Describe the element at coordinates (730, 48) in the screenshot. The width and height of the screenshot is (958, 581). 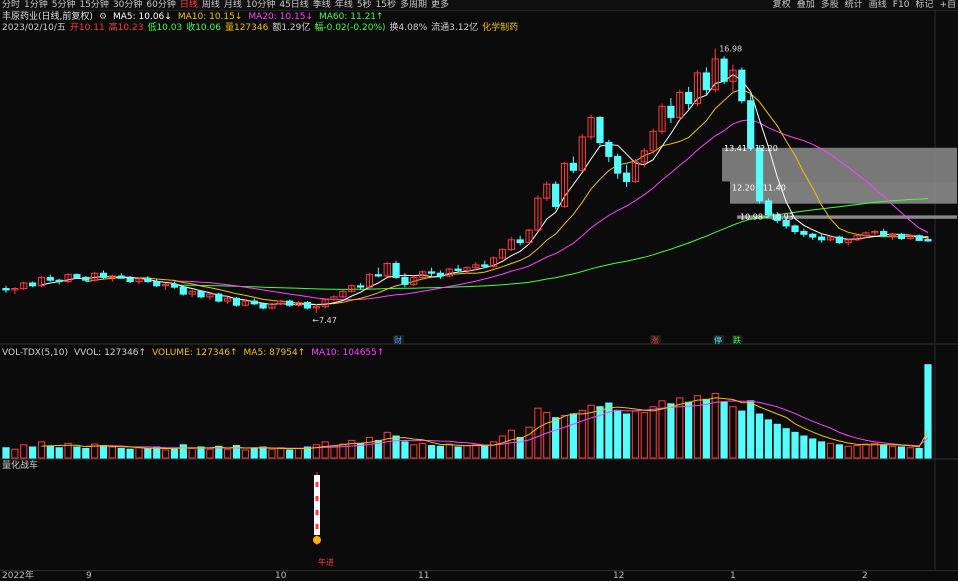
I see `high-price-label: 16.98` at that location.